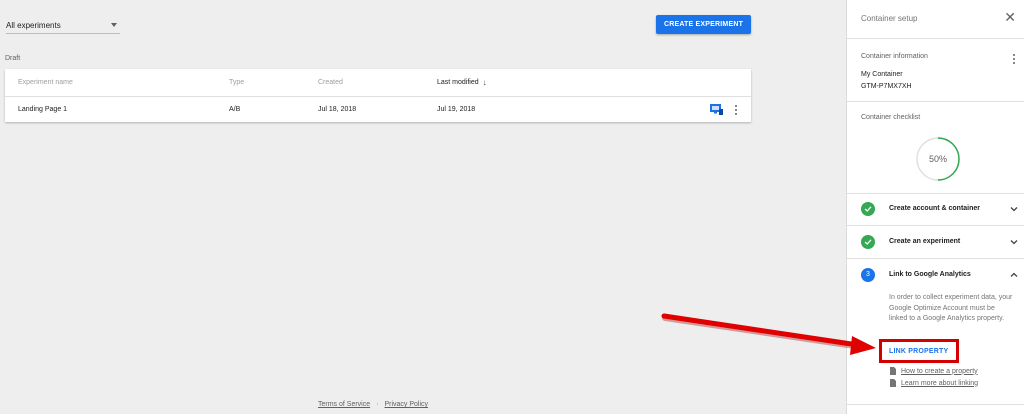  I want to click on step-create-experiment: Create an experiment, so click(935, 241).